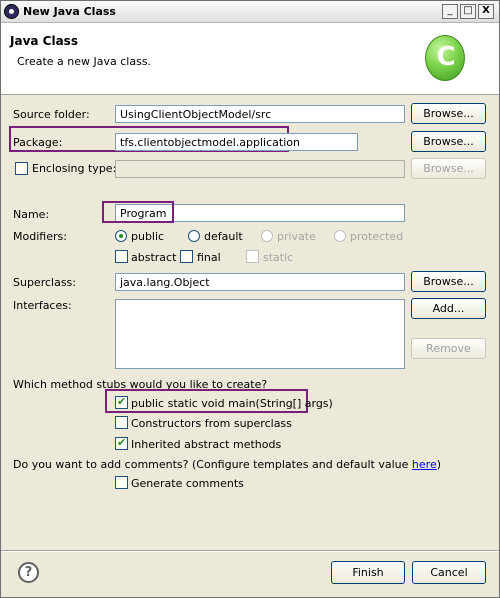 This screenshot has height=598, width=500. What do you see at coordinates (31, 214) in the screenshot?
I see `name-label: Name:` at bounding box center [31, 214].